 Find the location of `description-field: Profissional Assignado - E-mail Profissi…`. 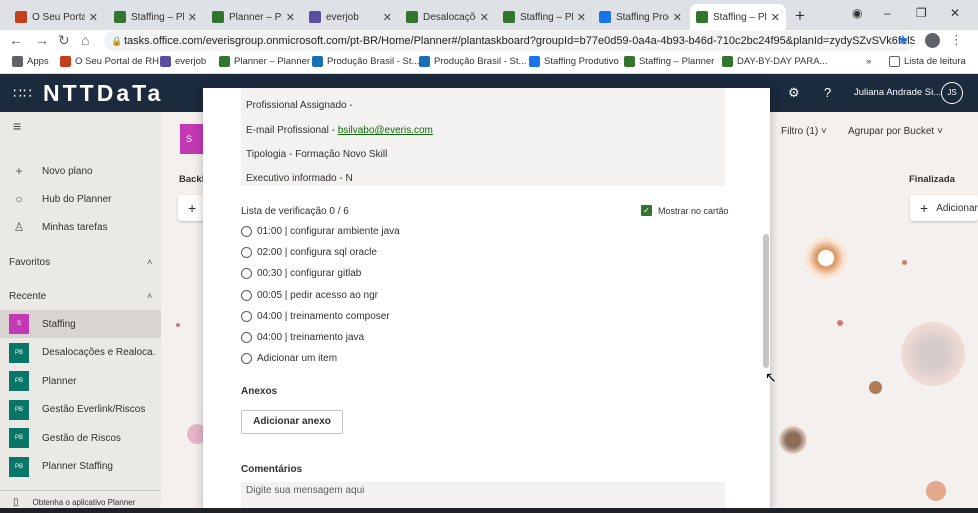

description-field: Profissional Assignado - E-mail Profissi… is located at coordinates (483, 137).